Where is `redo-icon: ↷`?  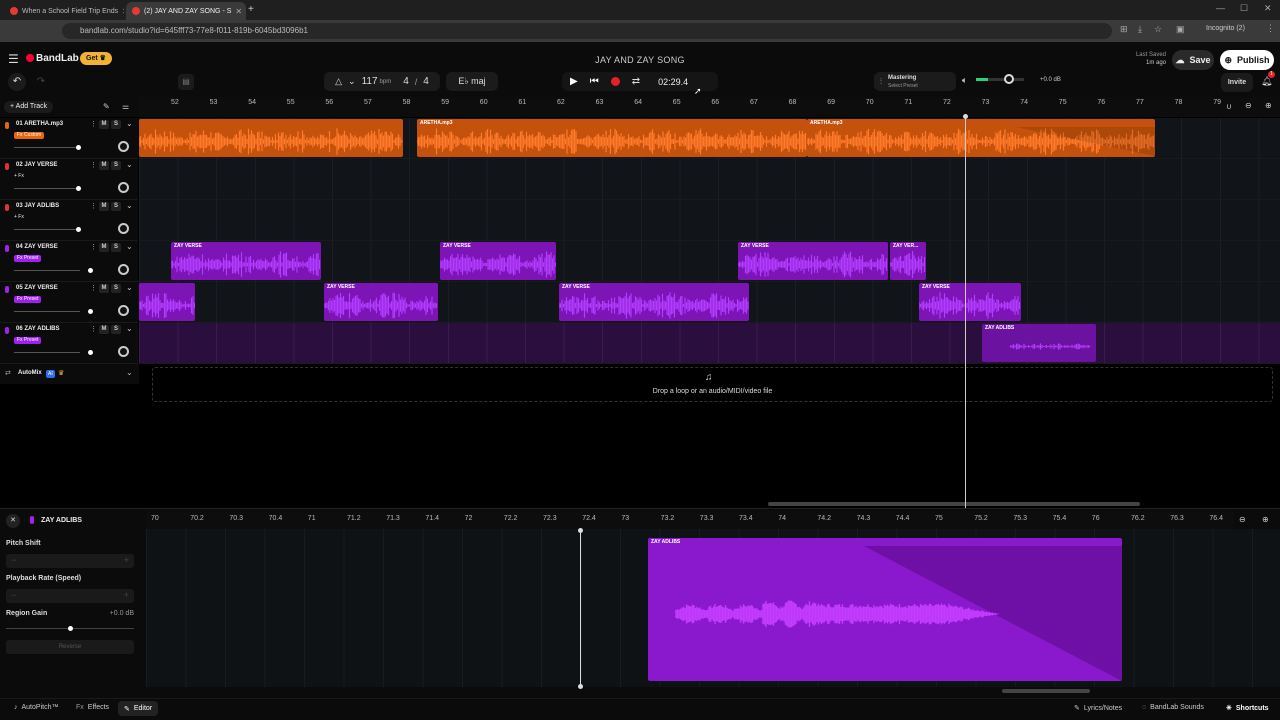
redo-icon: ↷ is located at coordinates (41, 82).